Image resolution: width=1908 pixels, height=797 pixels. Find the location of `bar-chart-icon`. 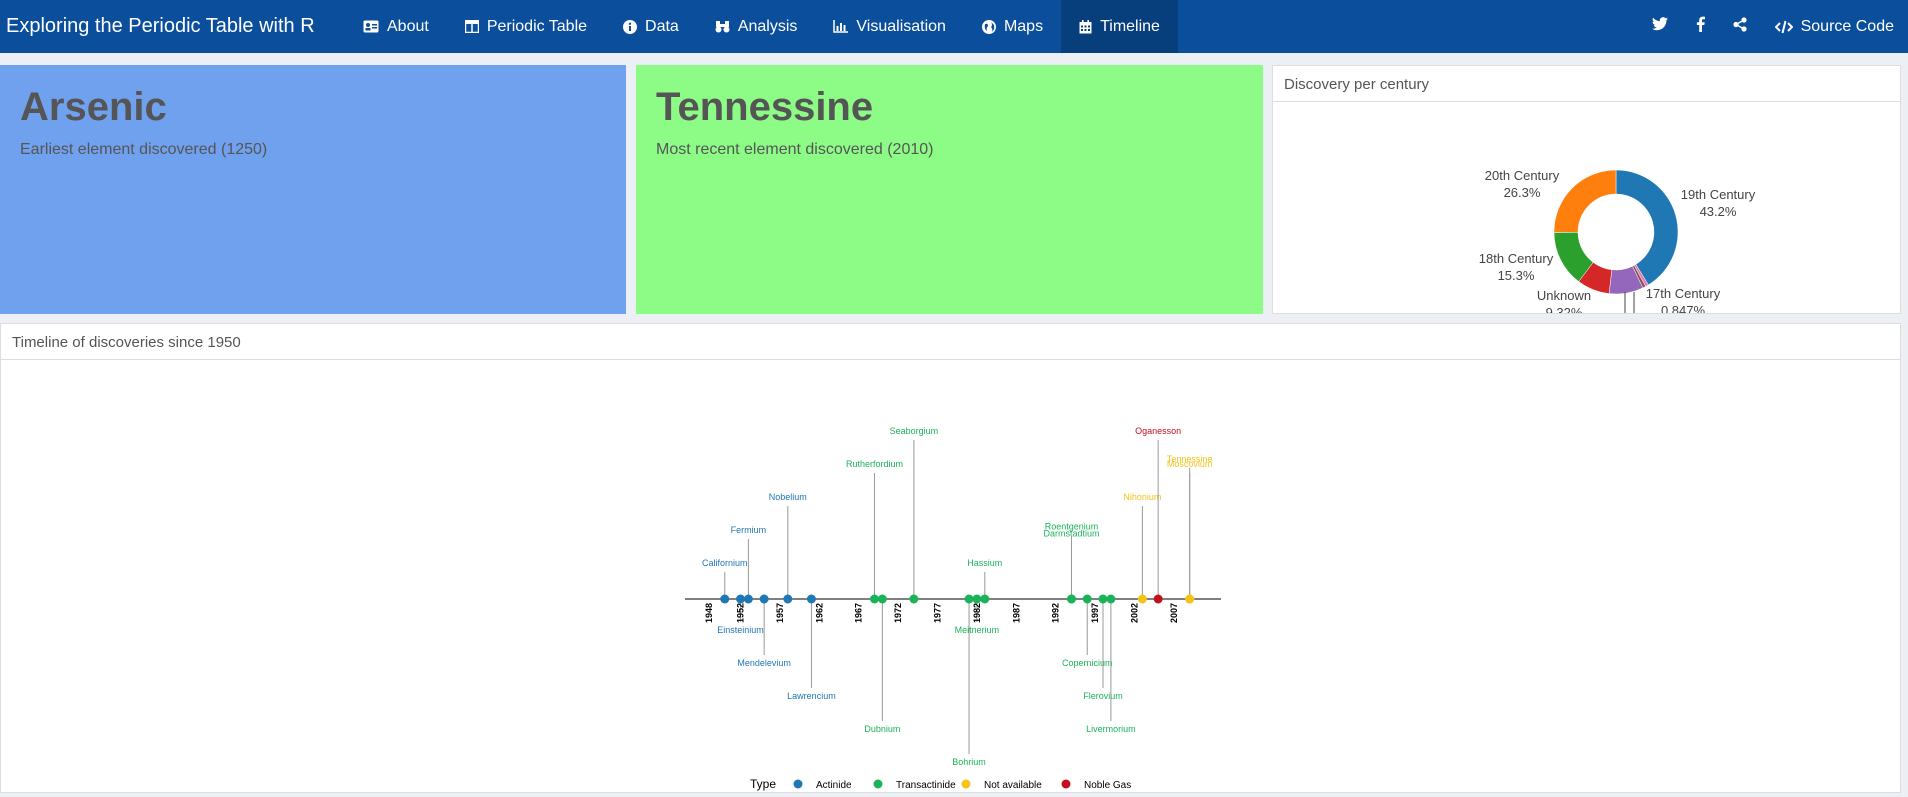

bar-chart-icon is located at coordinates (841, 26).